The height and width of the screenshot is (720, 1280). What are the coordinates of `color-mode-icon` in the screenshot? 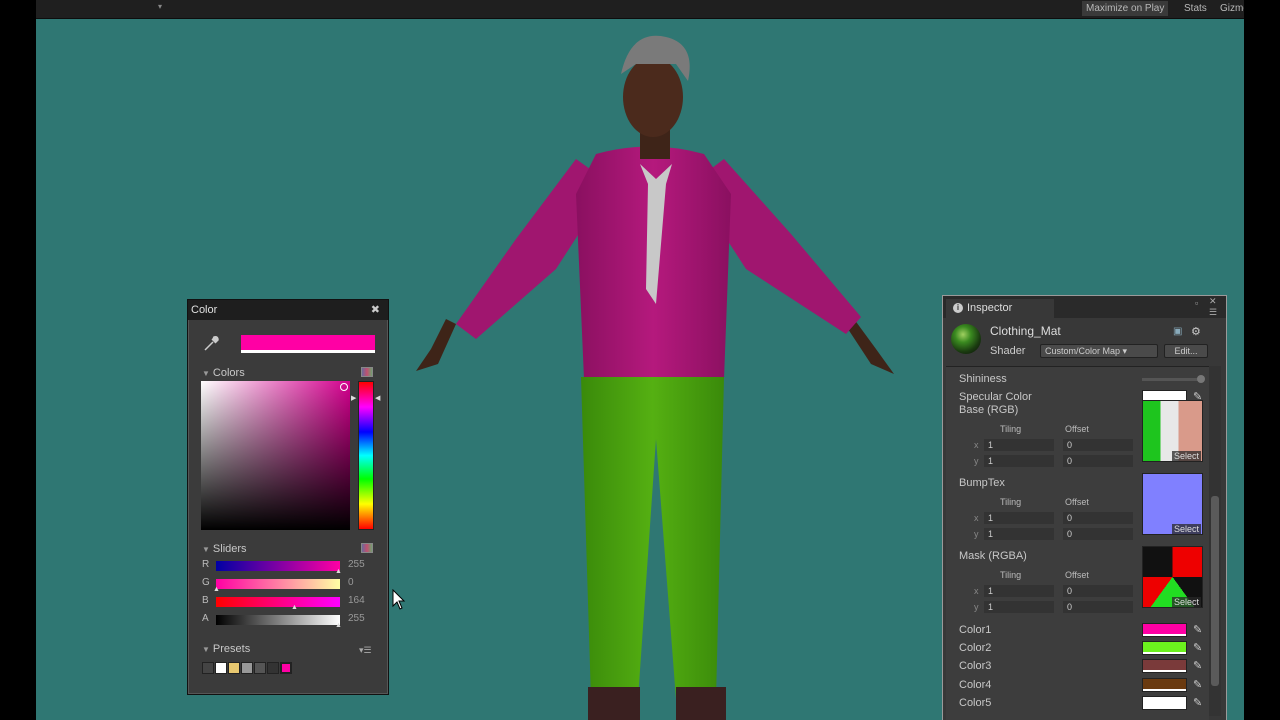 It's located at (367, 372).